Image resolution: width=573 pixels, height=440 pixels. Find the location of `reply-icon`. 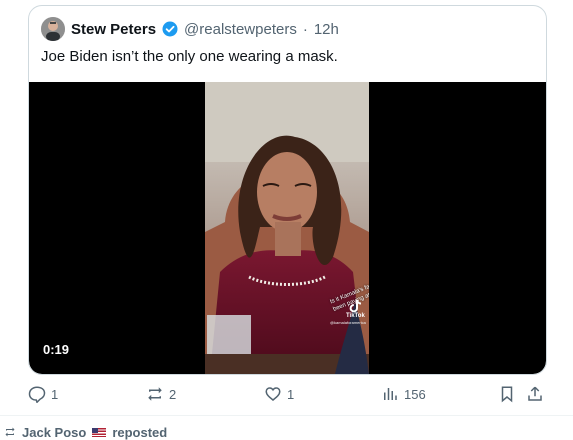

reply-icon is located at coordinates (37, 394).